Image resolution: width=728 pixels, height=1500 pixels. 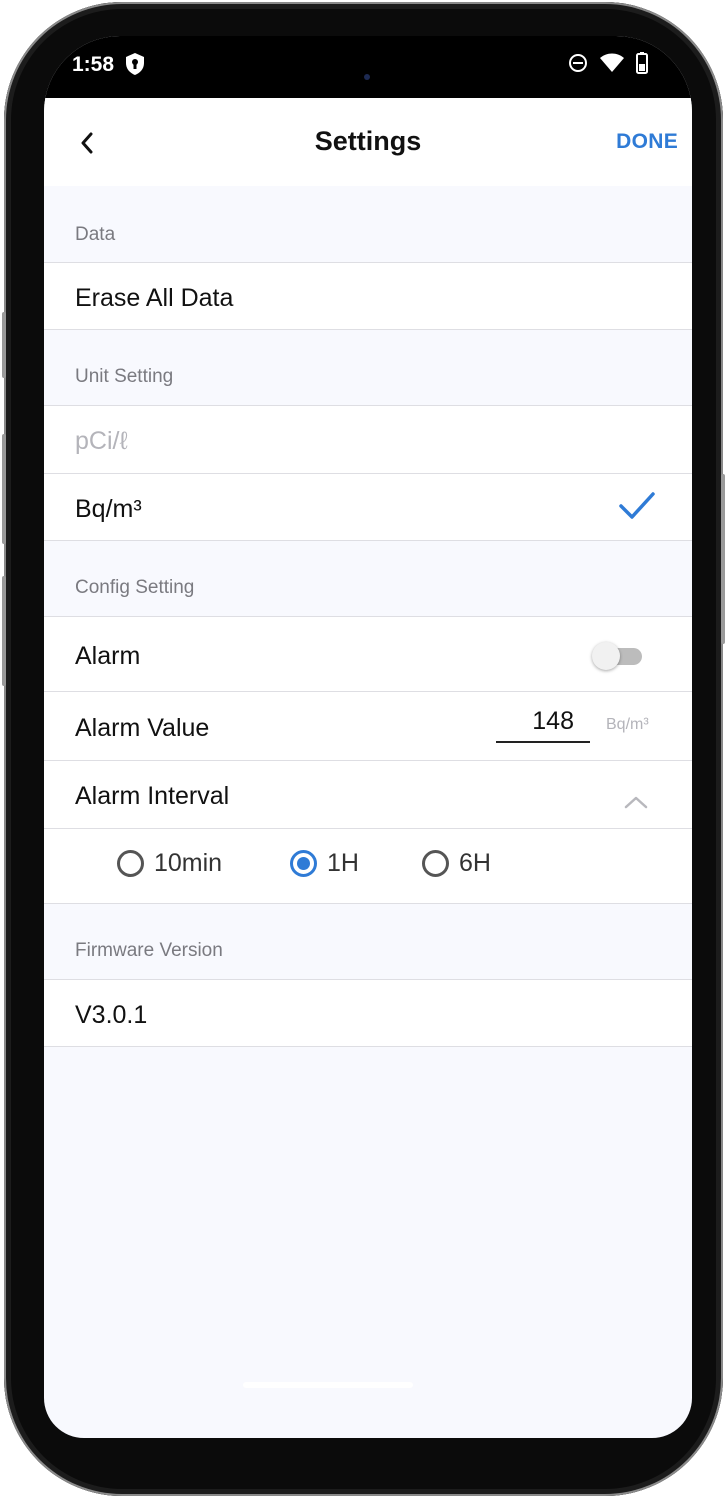 What do you see at coordinates (142, 728) in the screenshot?
I see `alarm-value-label: Alarm Value` at bounding box center [142, 728].